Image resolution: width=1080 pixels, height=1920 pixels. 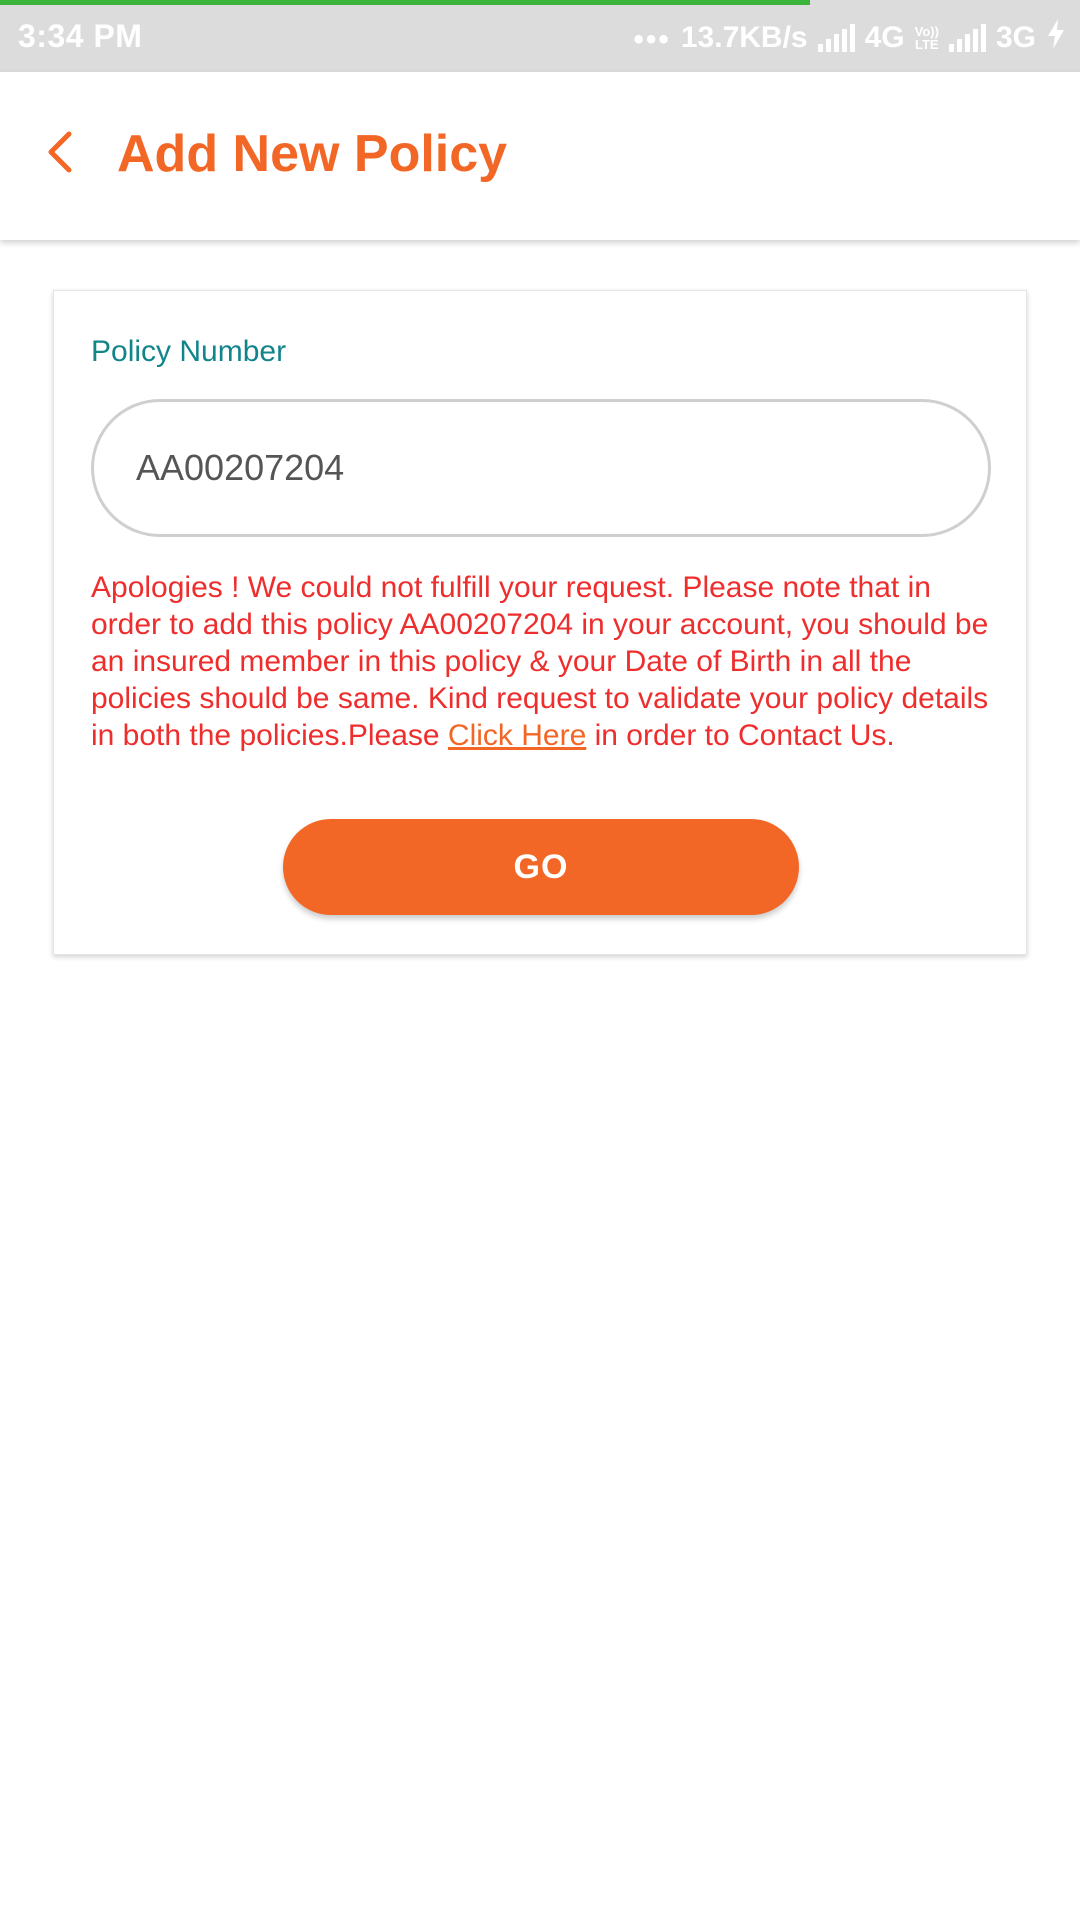 What do you see at coordinates (405, 2) in the screenshot?
I see `load-progress-bar` at bounding box center [405, 2].